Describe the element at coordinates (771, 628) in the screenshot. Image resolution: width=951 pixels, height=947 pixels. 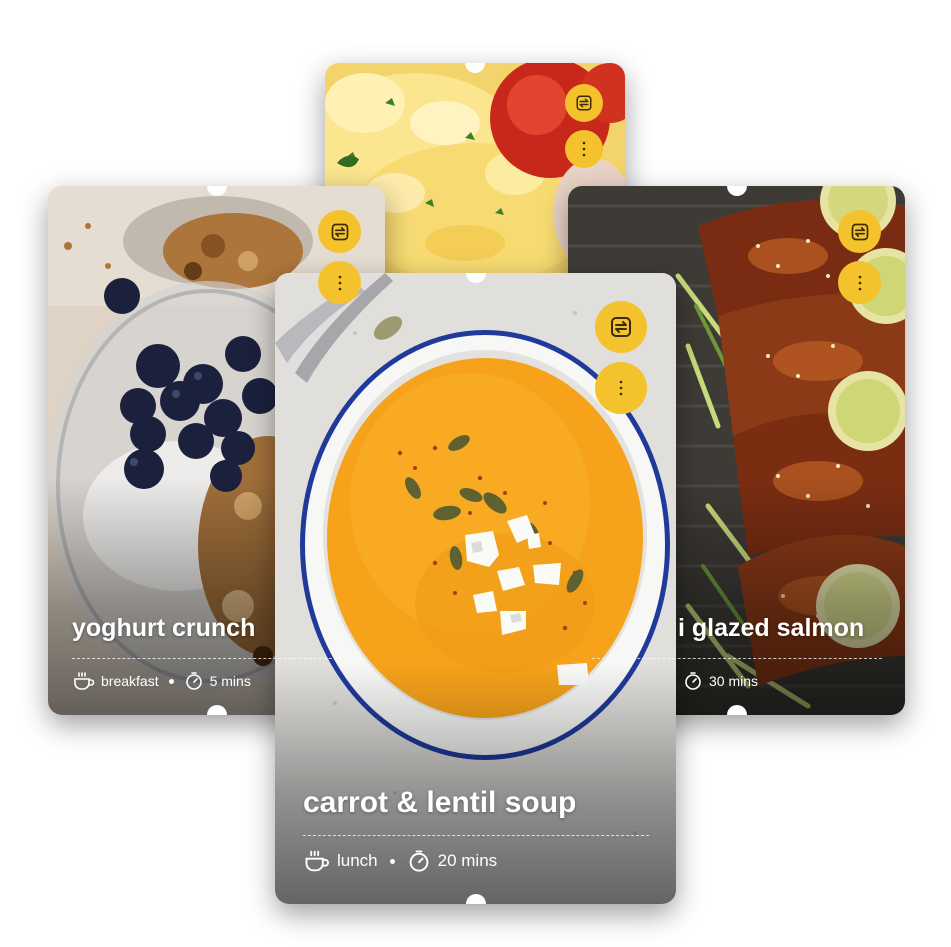
I see `recipe-title: i glazed salmon` at that location.